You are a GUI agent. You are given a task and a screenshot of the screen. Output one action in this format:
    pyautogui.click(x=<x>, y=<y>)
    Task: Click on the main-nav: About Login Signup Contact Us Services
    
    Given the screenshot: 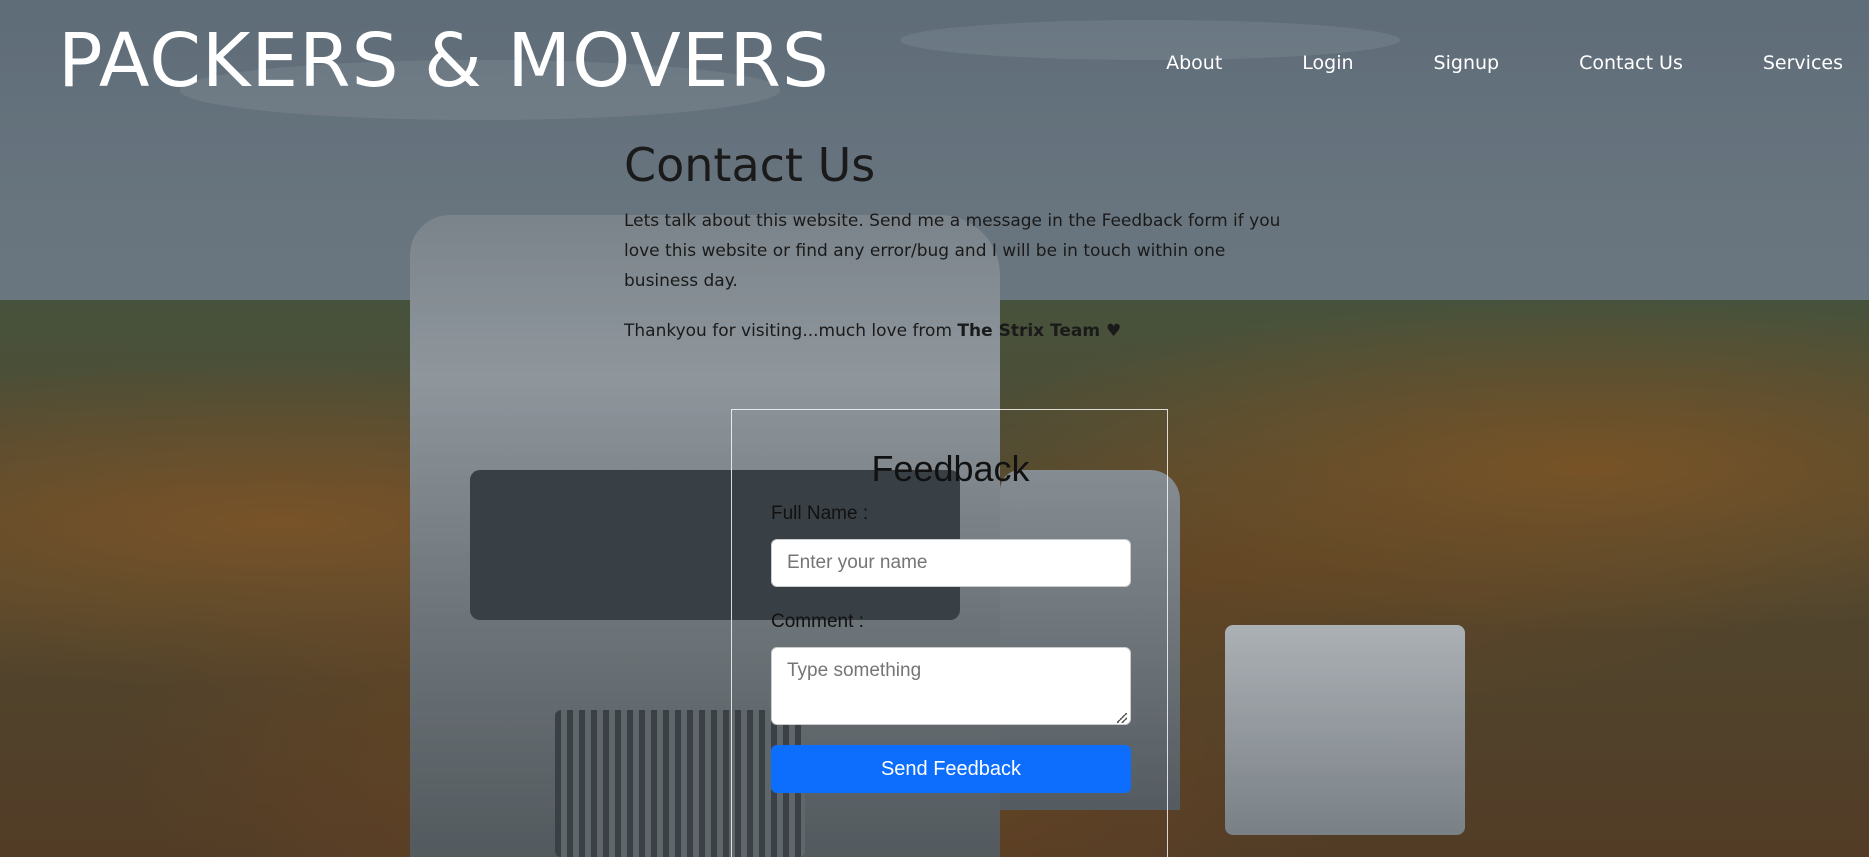 What is the action you would take?
    pyautogui.click(x=1464, y=63)
    